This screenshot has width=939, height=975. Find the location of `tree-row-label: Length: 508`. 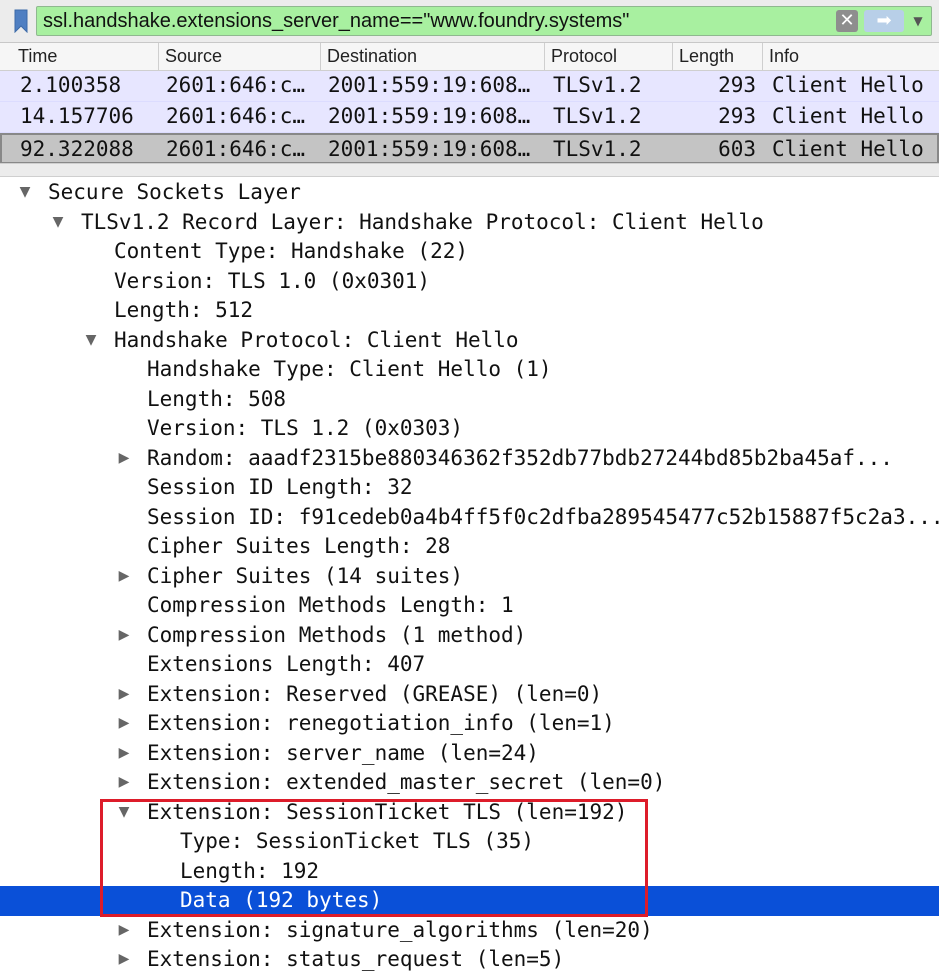

tree-row-label: Length: 508 is located at coordinates (217, 398).